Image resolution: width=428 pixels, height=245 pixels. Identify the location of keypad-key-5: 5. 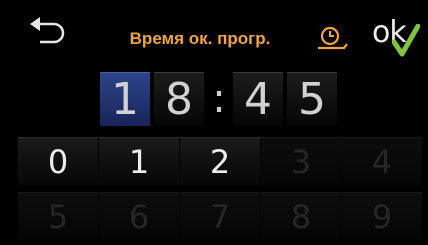
(58, 216).